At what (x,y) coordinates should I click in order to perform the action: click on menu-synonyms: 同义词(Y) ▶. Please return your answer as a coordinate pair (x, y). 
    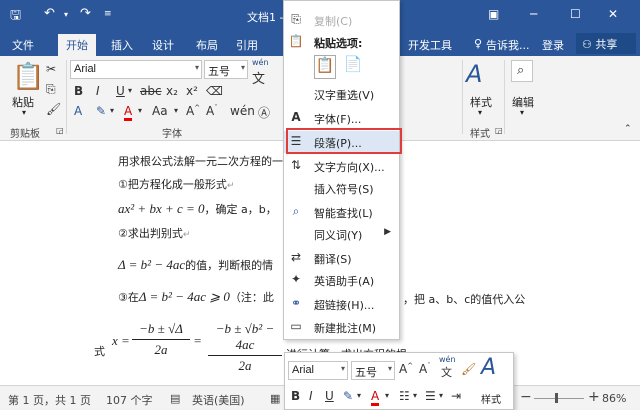
    Looking at the image, I should click on (341, 234).